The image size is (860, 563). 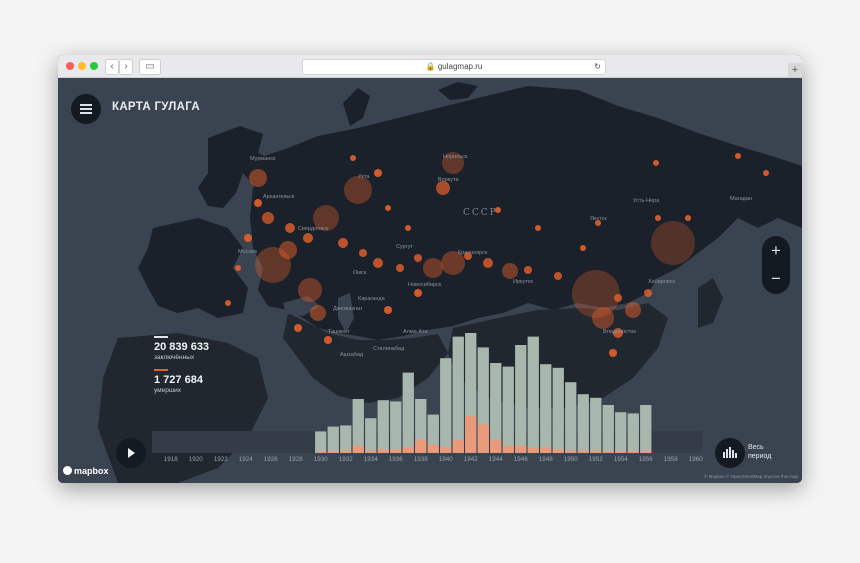 I want to click on city-label: Мурманск, so click(x=263, y=159).